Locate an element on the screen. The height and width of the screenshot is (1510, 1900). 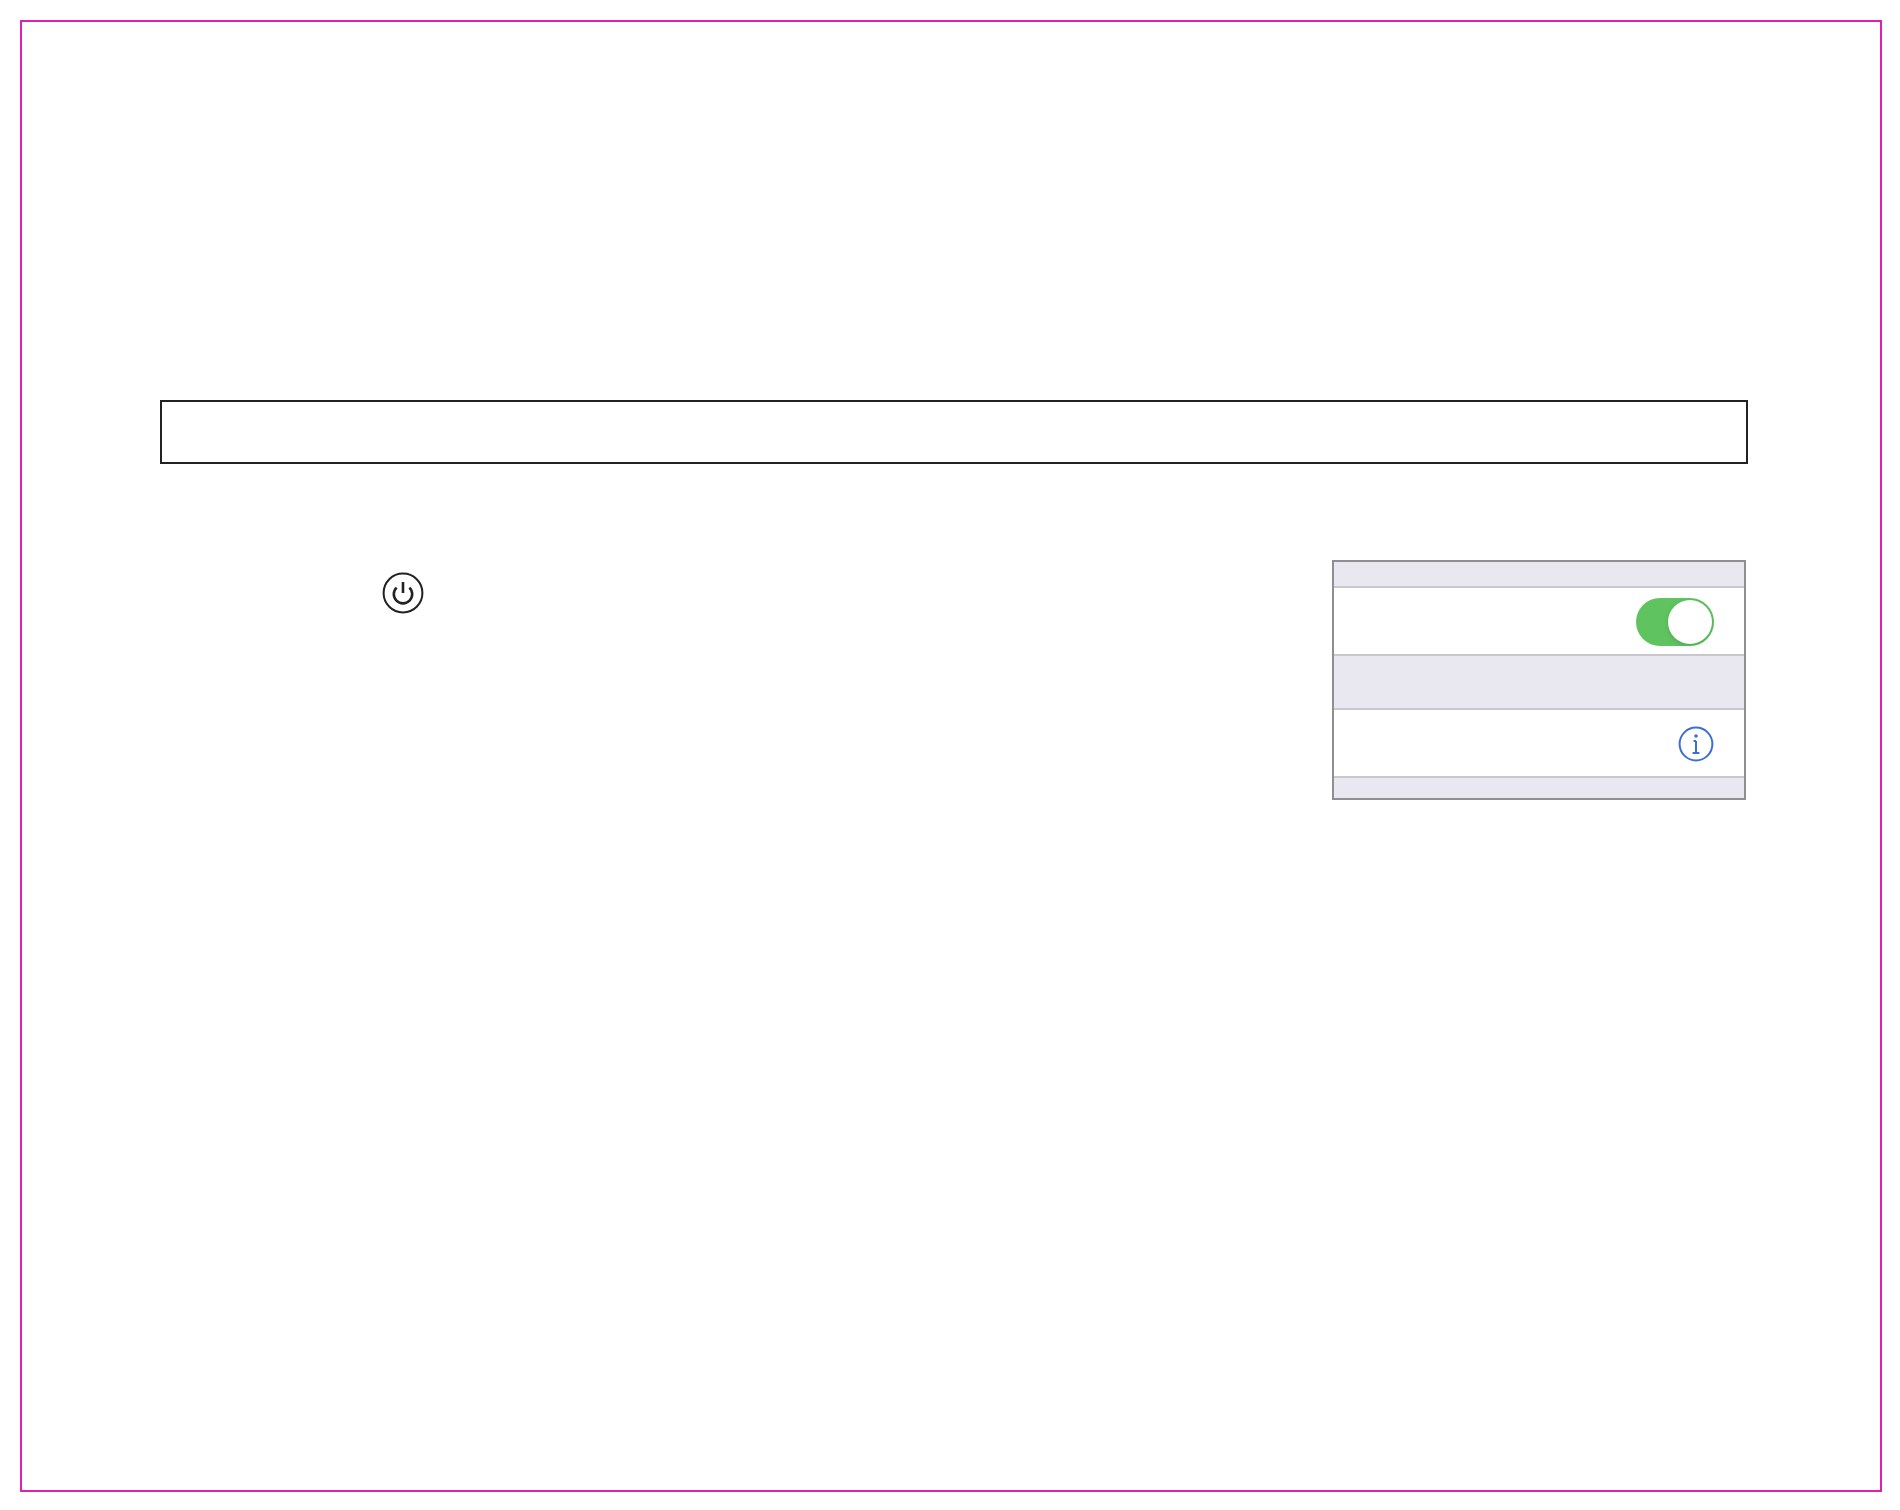
power-icon is located at coordinates (403, 593).